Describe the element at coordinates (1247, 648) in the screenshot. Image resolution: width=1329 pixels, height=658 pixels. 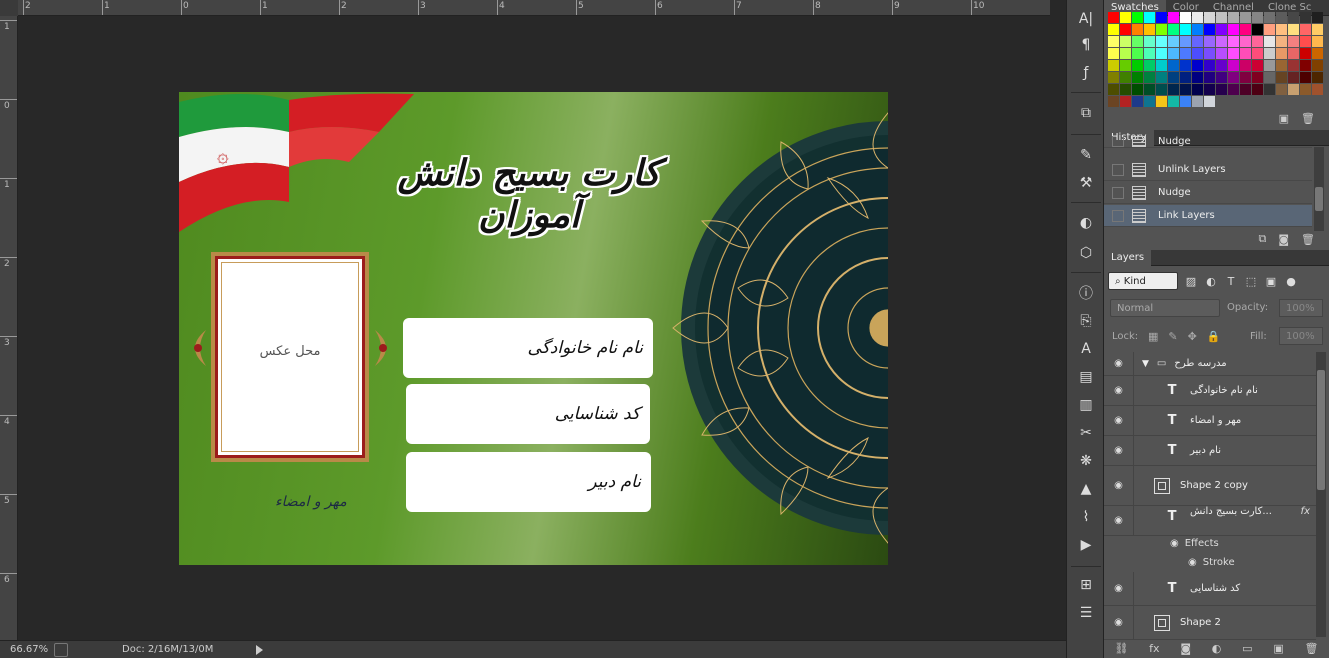
I see `new-group-icon: ▭` at that location.